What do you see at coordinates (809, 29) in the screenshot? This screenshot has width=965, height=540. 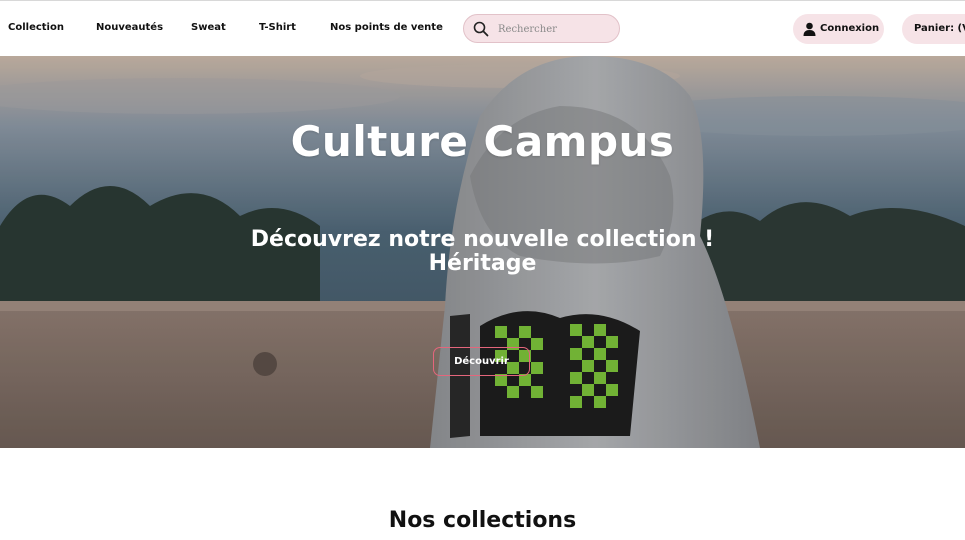 I see `user-icon` at bounding box center [809, 29].